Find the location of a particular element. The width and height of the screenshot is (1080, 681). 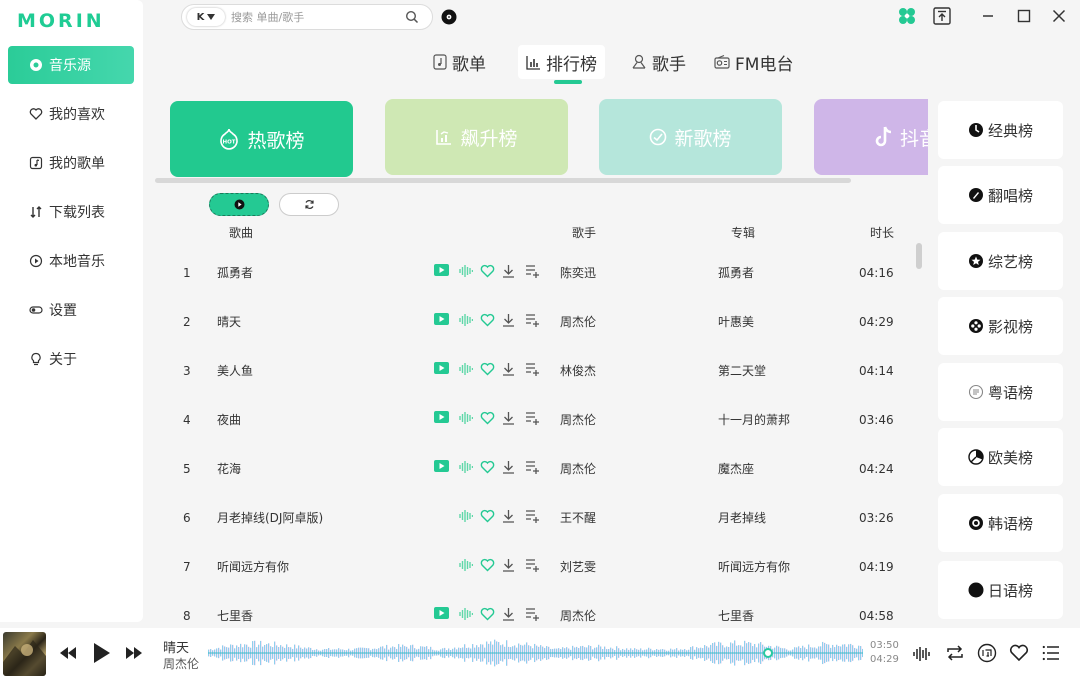

search-input is located at coordinates (316, 17).